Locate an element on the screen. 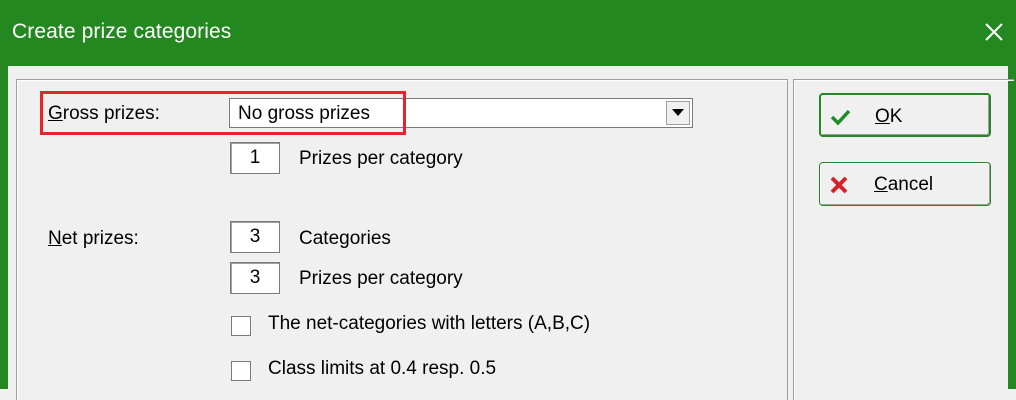  close-icon is located at coordinates (994, 32).